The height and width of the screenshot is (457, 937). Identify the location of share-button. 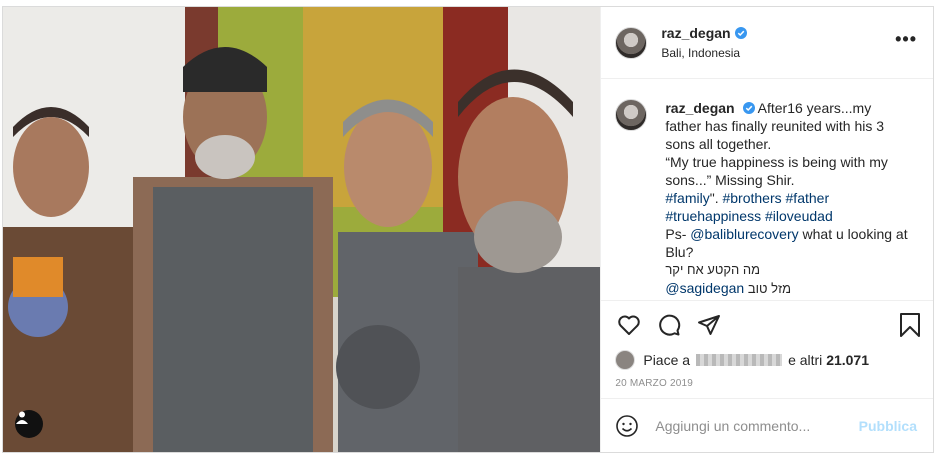
(709, 325).